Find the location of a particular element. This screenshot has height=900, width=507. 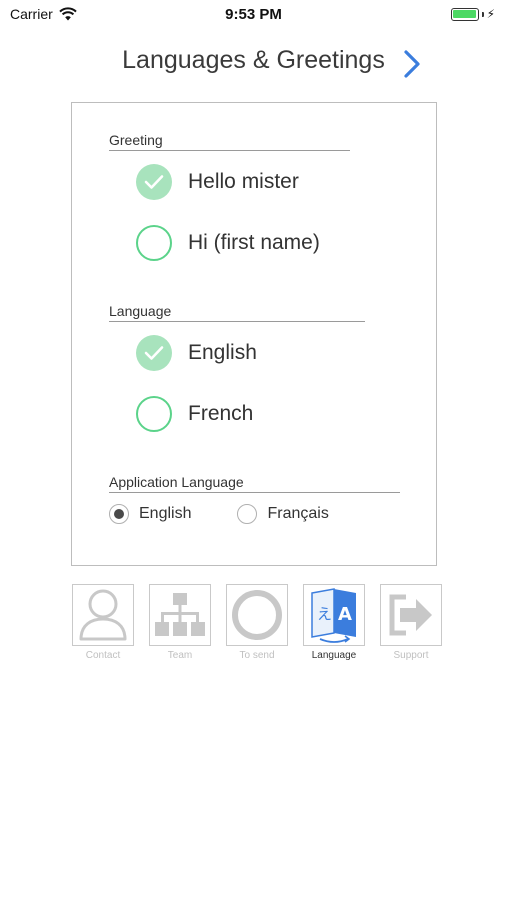

person-icon is located at coordinates (103, 615).